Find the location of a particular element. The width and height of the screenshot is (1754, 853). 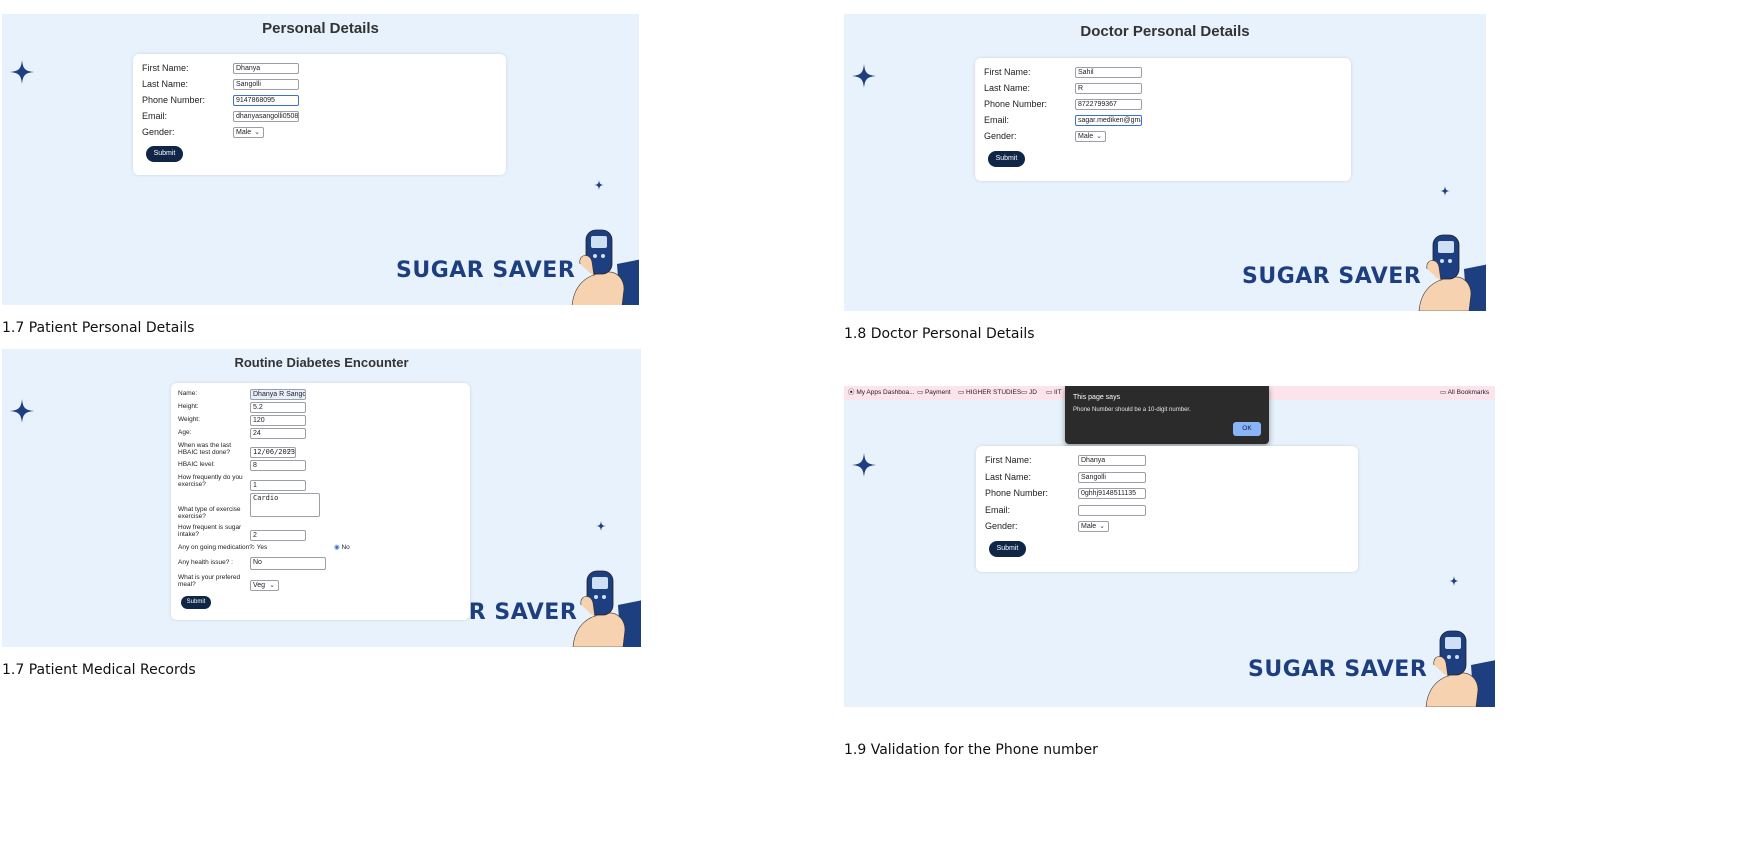

bookmark-item: ▭ All Bookmarks is located at coordinates (1464, 392).